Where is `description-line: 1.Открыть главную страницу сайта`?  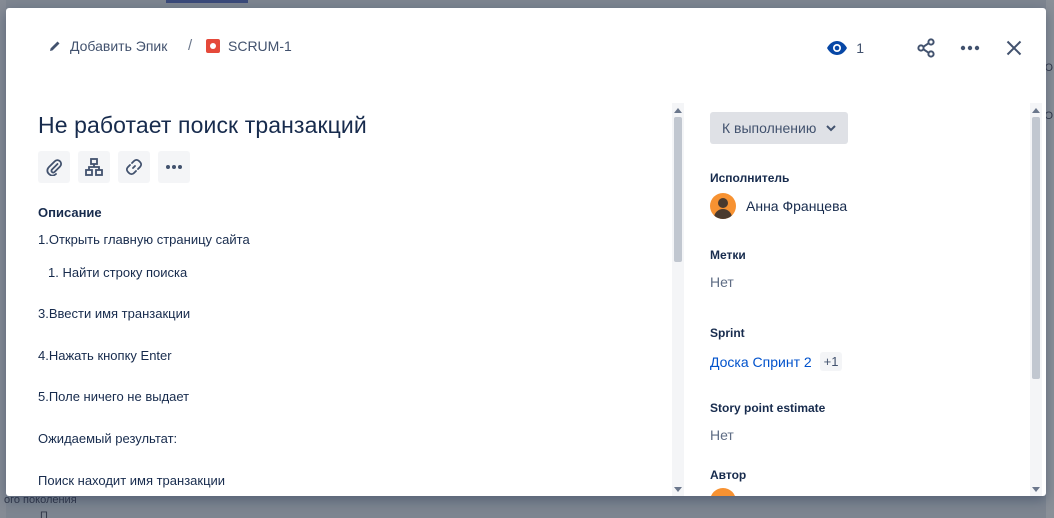
description-line: 1.Открыть главную страницу сайта is located at coordinates (144, 239).